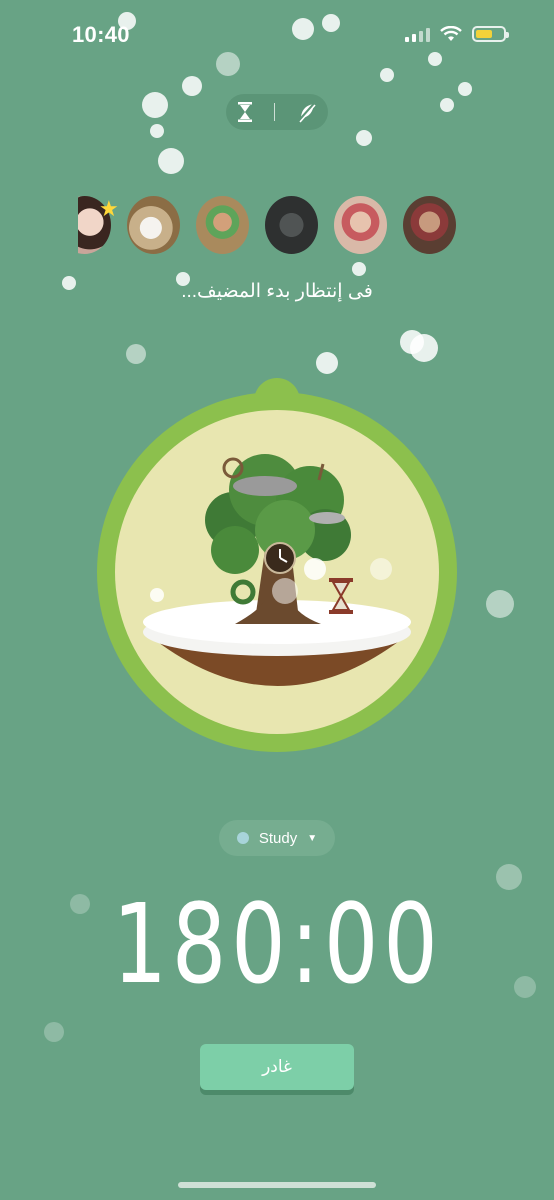  I want to click on tag-selector: Study ▼, so click(277, 838).